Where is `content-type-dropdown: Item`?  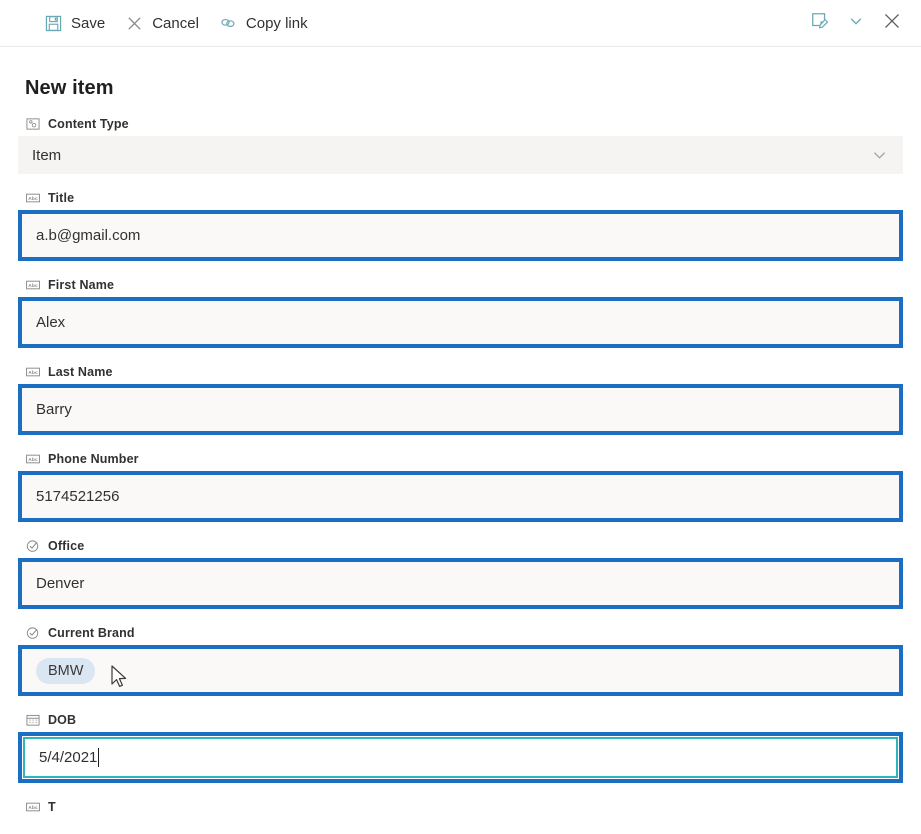 content-type-dropdown: Item is located at coordinates (460, 155).